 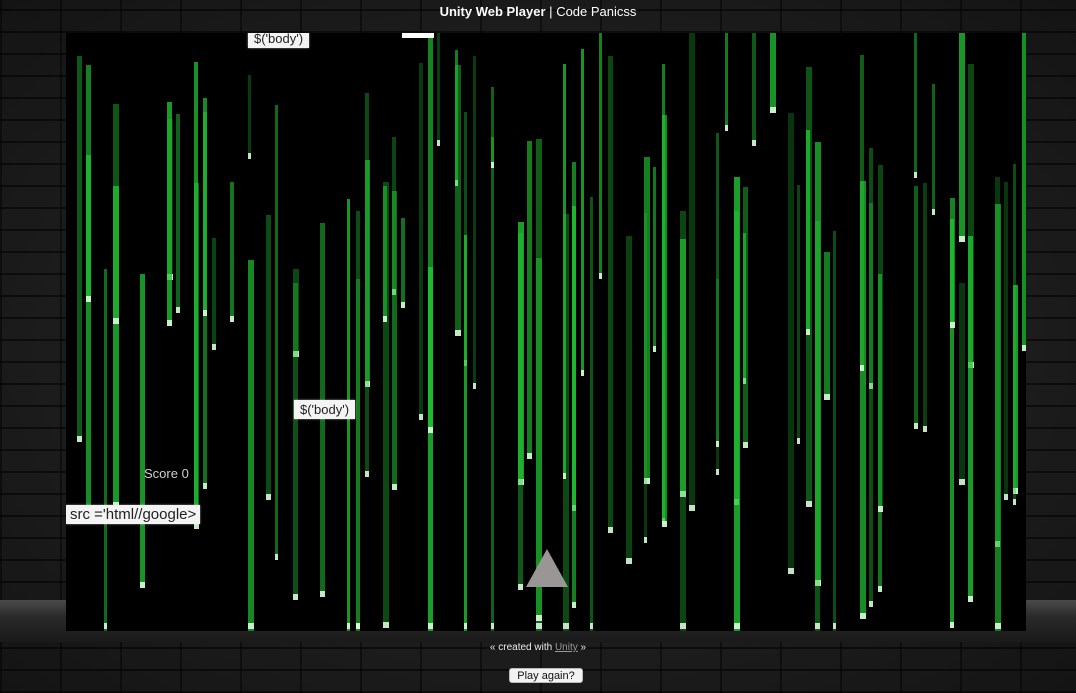 I want to click on footer-credit: « created with Unity », so click(x=538, y=647).